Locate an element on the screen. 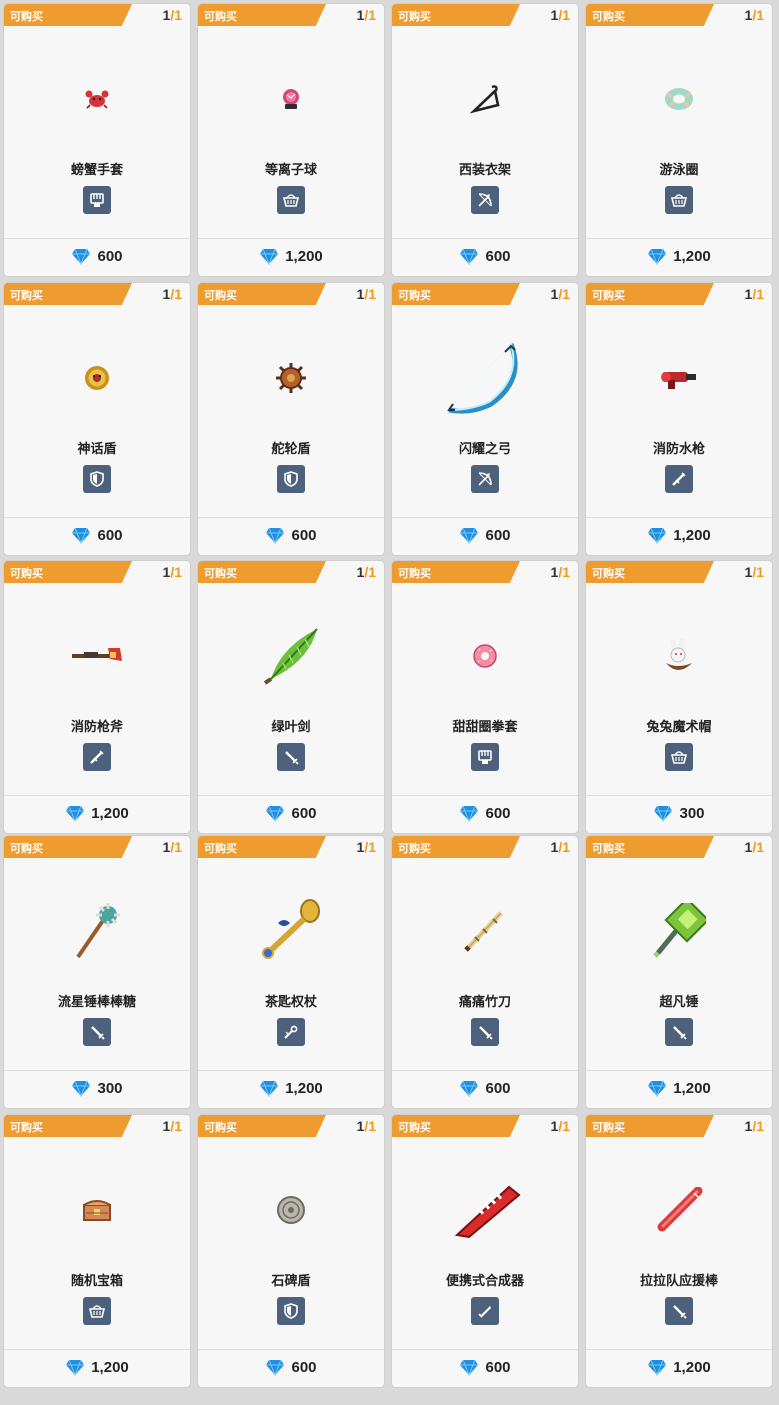  shop-item-card: 可购买 1/1 等离子球 1,200 is located at coordinates (291, 140).